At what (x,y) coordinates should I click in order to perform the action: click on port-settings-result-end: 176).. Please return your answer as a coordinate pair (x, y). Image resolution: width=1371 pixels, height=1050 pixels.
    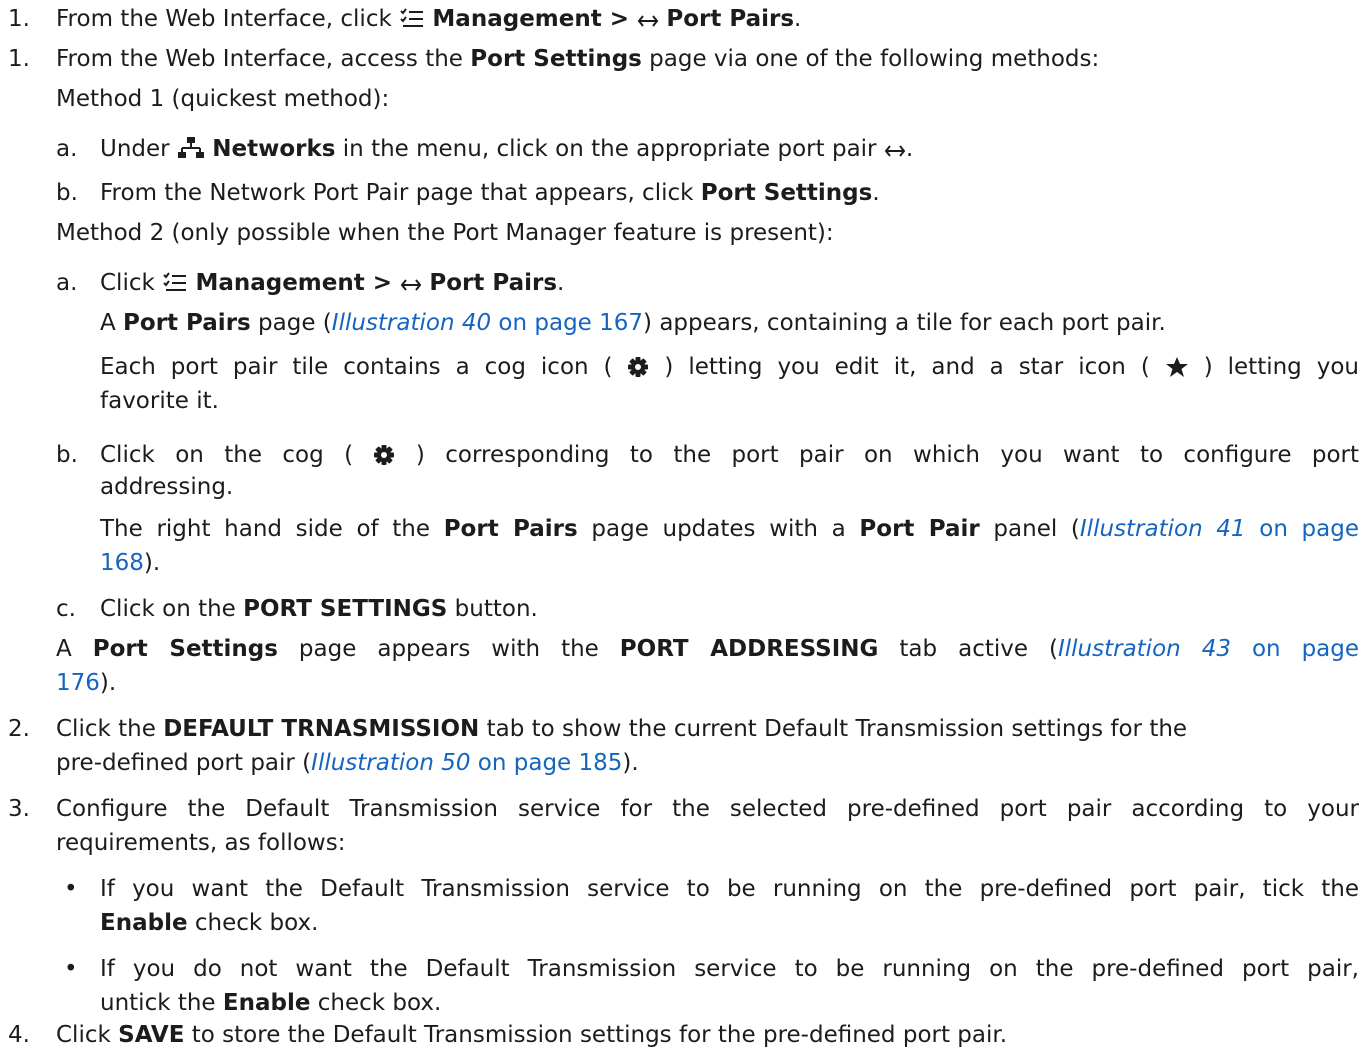
    Looking at the image, I should click on (86, 683).